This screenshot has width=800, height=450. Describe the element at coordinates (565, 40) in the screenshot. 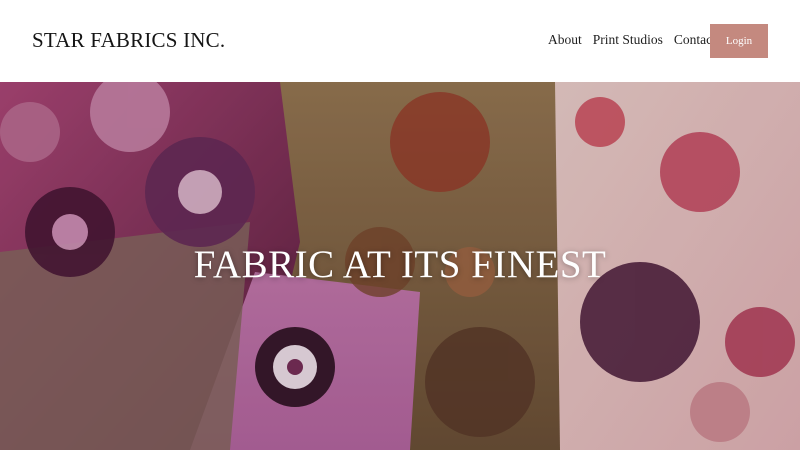

I see `nav-link-about: About` at that location.